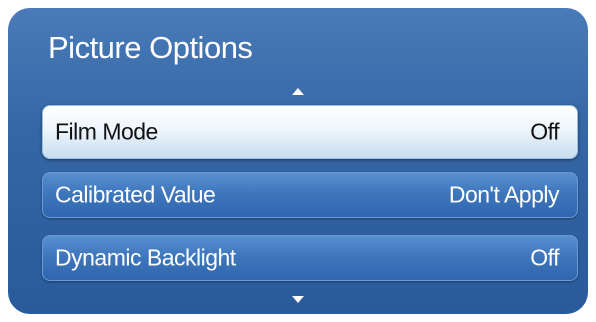 The height and width of the screenshot is (322, 596). What do you see at coordinates (106, 131) in the screenshot?
I see `menu-item-label: Film Mode` at bounding box center [106, 131].